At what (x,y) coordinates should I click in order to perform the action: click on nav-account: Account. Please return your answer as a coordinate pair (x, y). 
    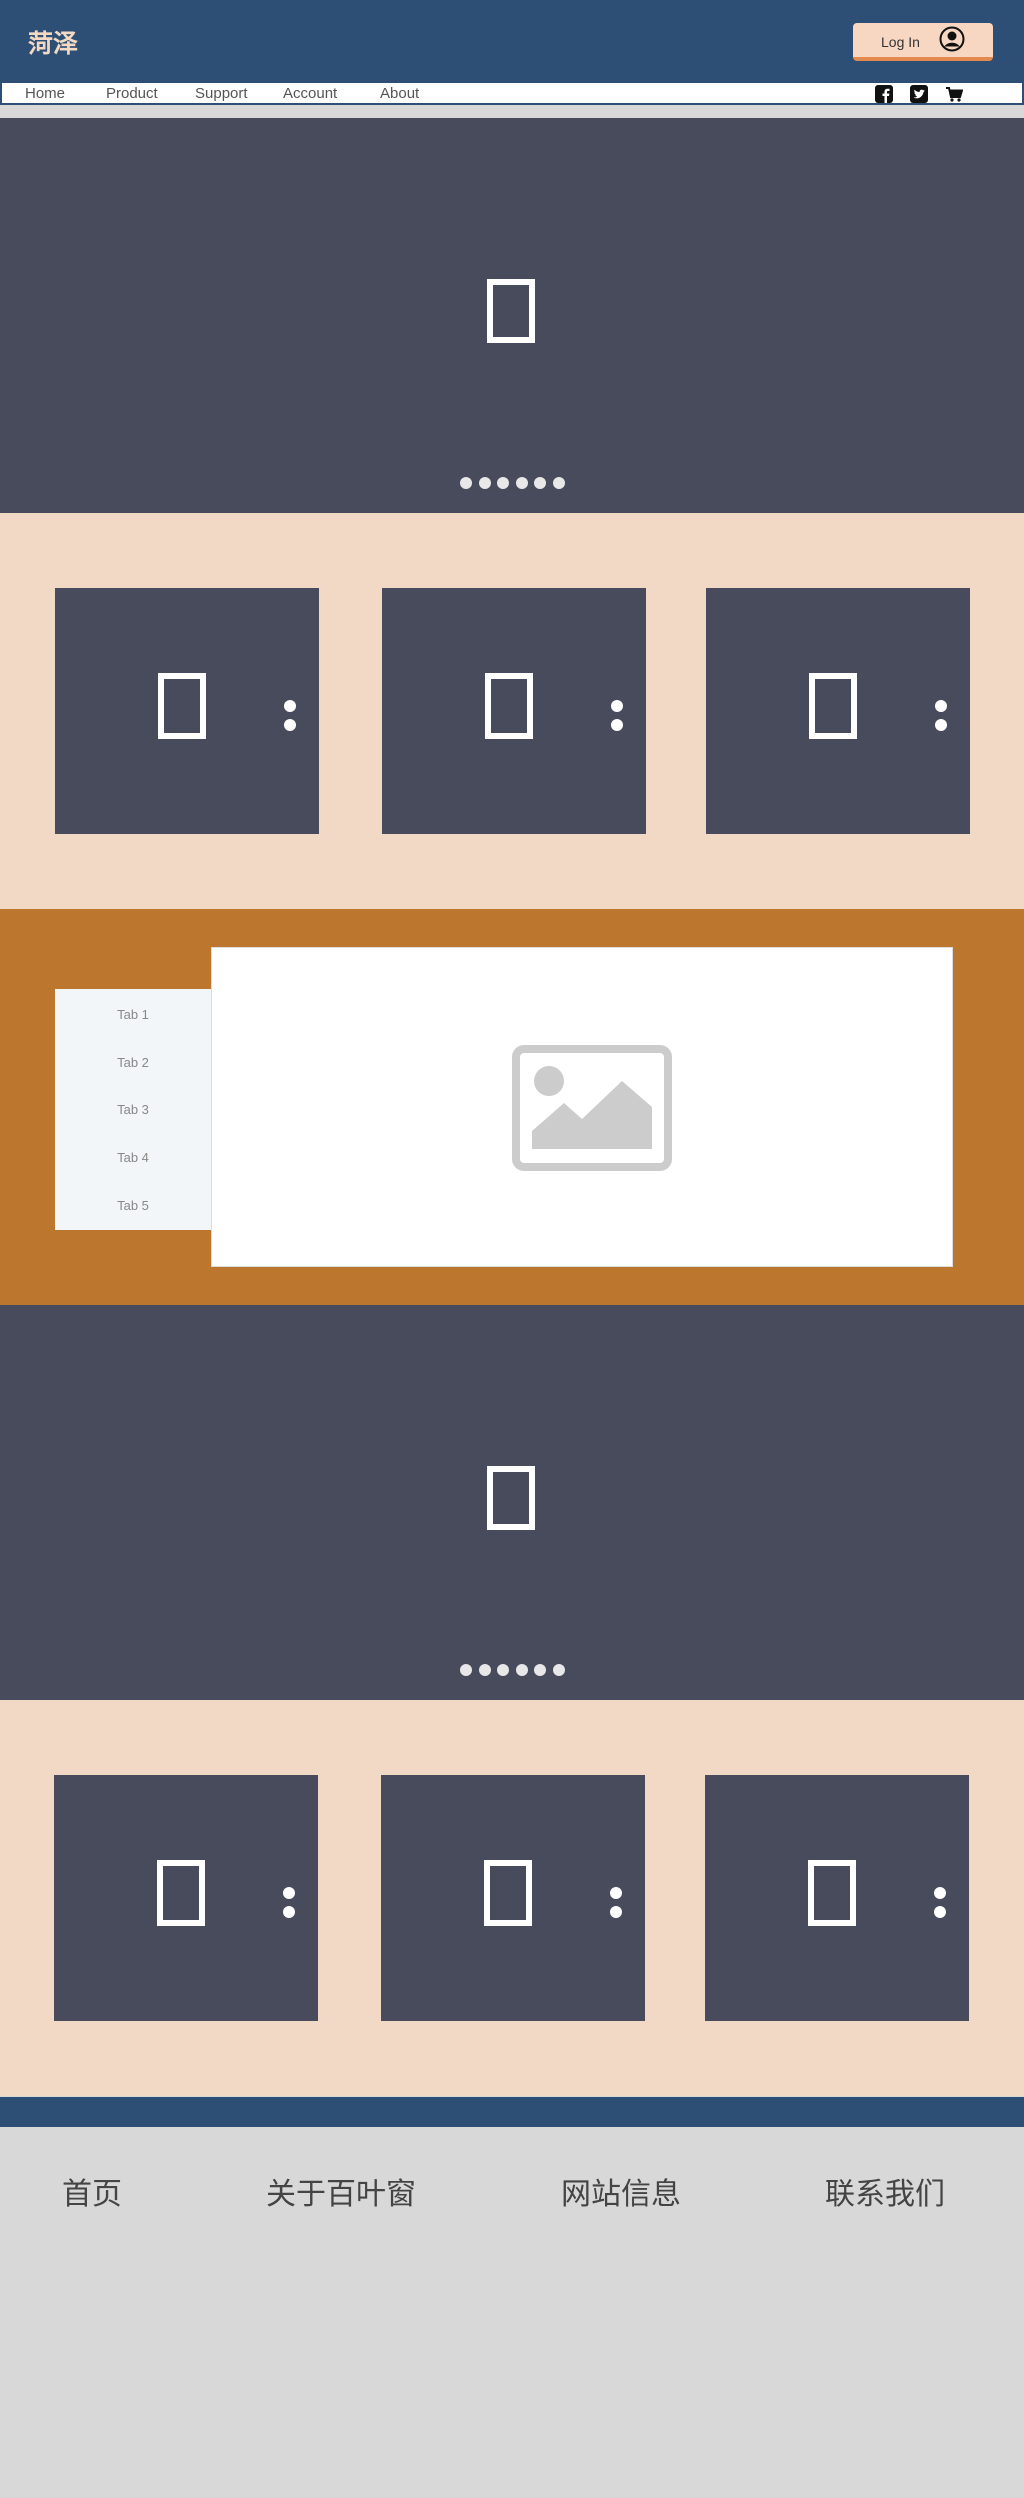
    Looking at the image, I should click on (310, 93).